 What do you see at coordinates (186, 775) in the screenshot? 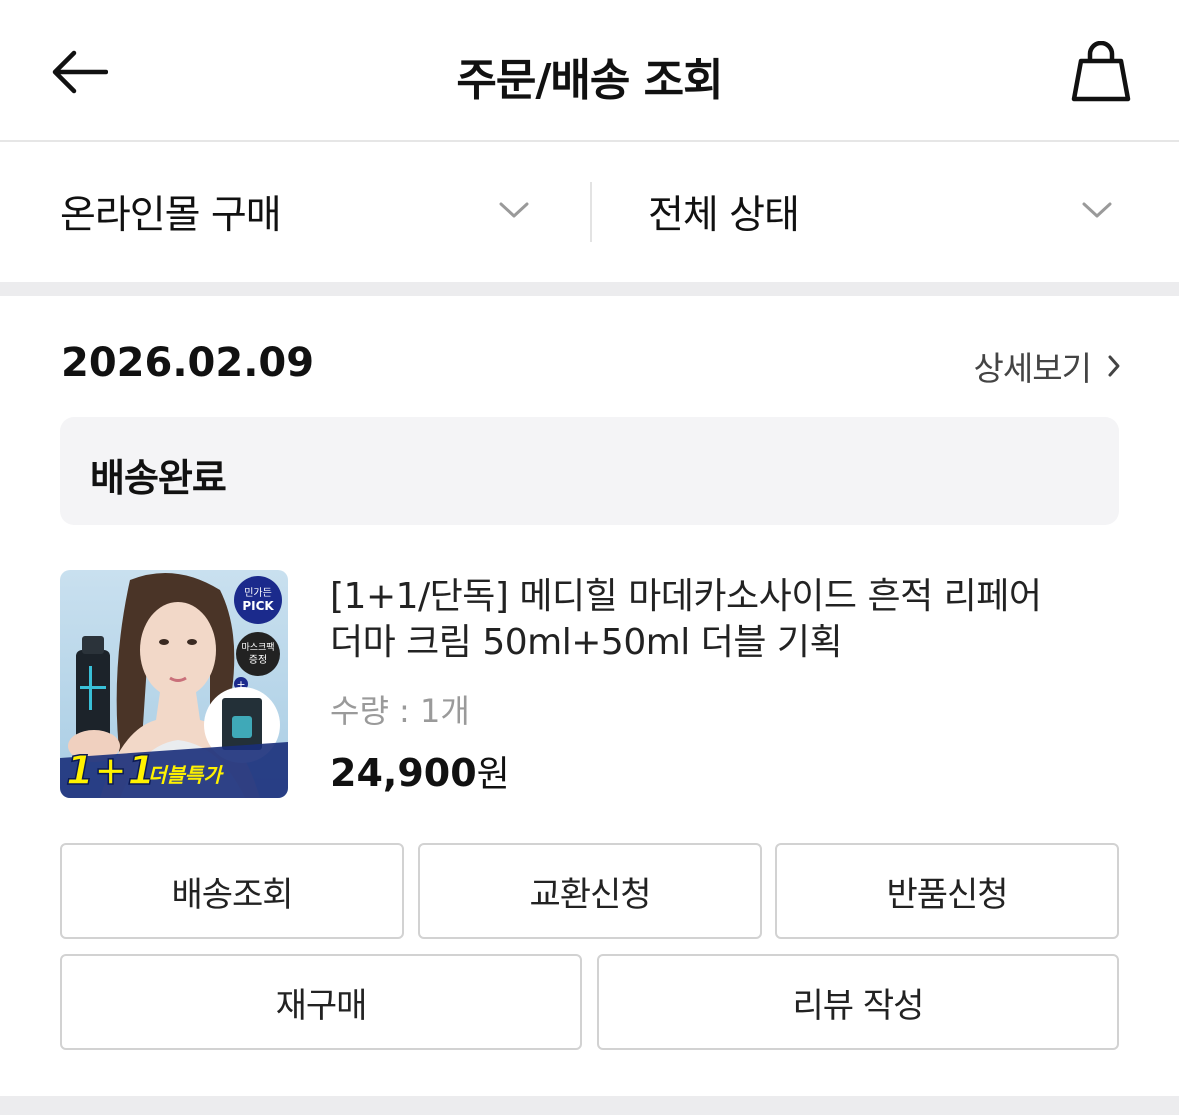
I see `image-promo-small: 더블특가` at bounding box center [186, 775].